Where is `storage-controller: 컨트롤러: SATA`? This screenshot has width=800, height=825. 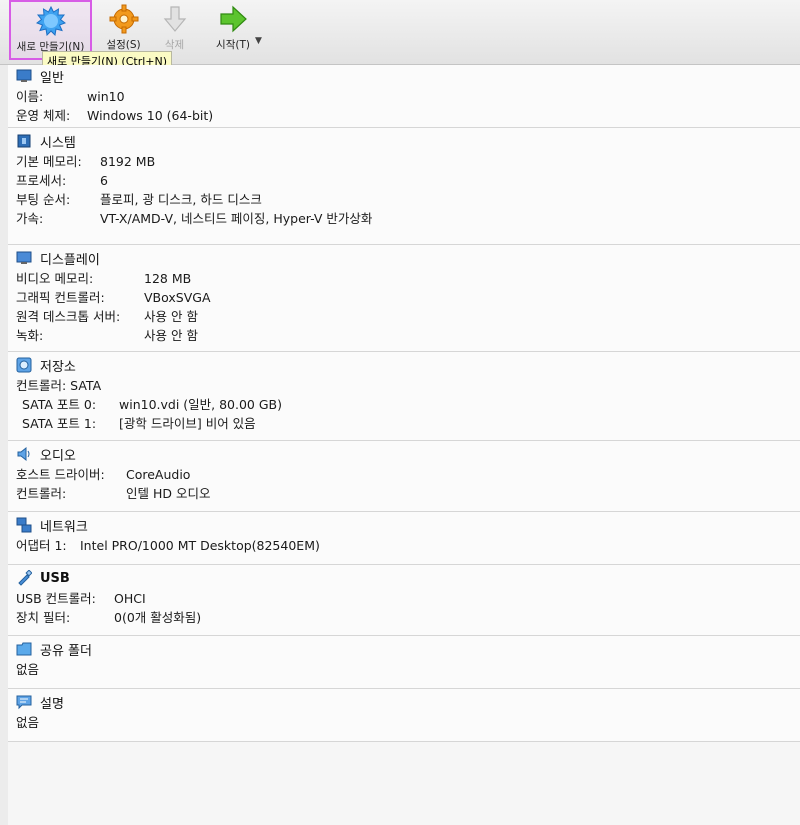
storage-controller: 컨트롤러: SATA is located at coordinates (59, 385).